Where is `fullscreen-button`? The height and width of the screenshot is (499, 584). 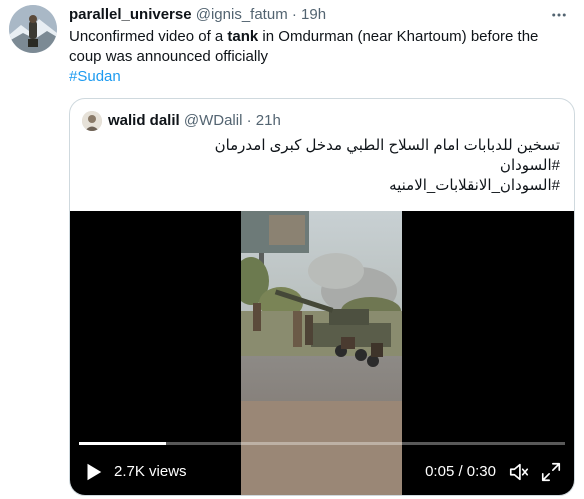
fullscreen-button is located at coordinates (551, 472).